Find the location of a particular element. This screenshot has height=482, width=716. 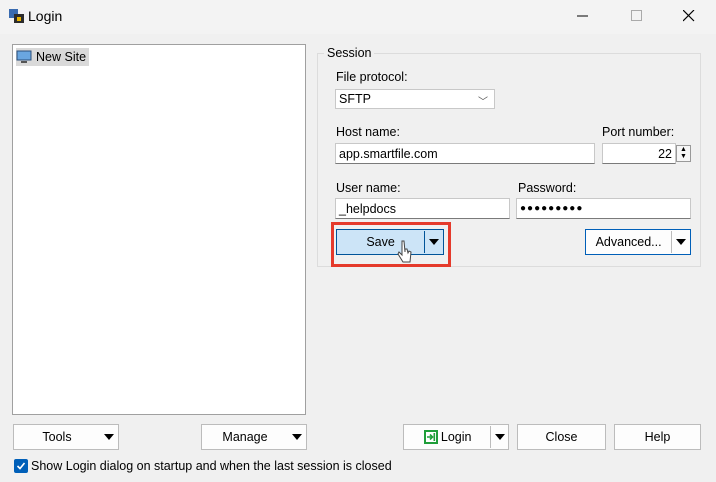

spin-up-icon: ▲ is located at coordinates (683, 149).